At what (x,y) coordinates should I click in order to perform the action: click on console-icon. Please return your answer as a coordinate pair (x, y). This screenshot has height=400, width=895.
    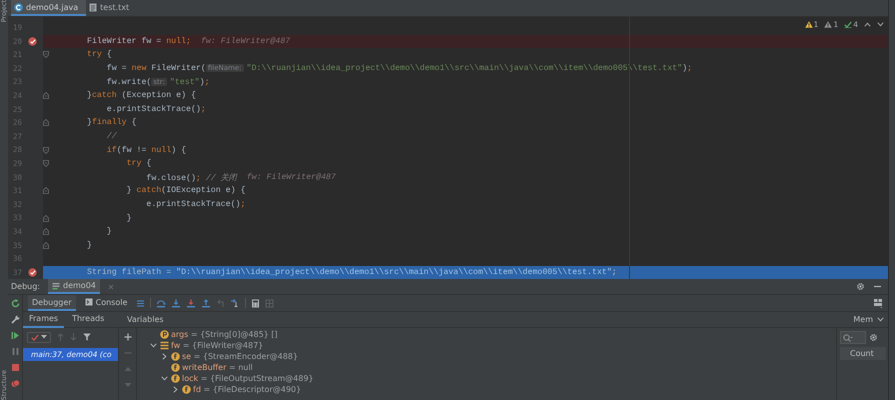
    Looking at the image, I should click on (88, 302).